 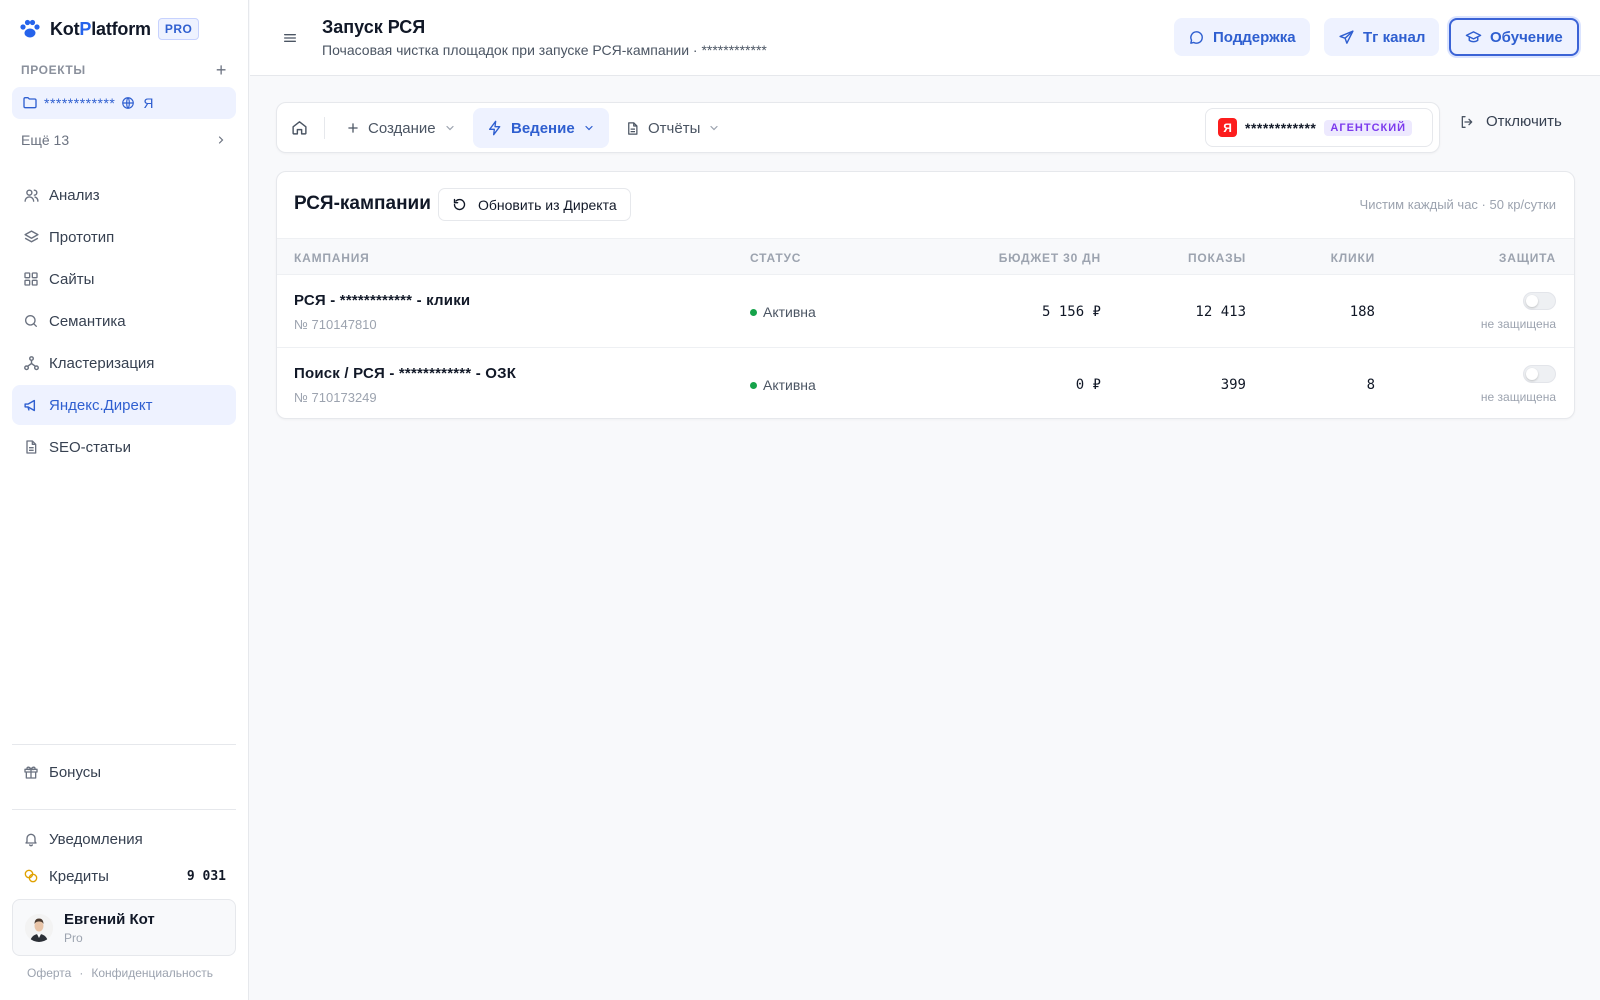 What do you see at coordinates (31, 839) in the screenshot?
I see `bell-icon` at bounding box center [31, 839].